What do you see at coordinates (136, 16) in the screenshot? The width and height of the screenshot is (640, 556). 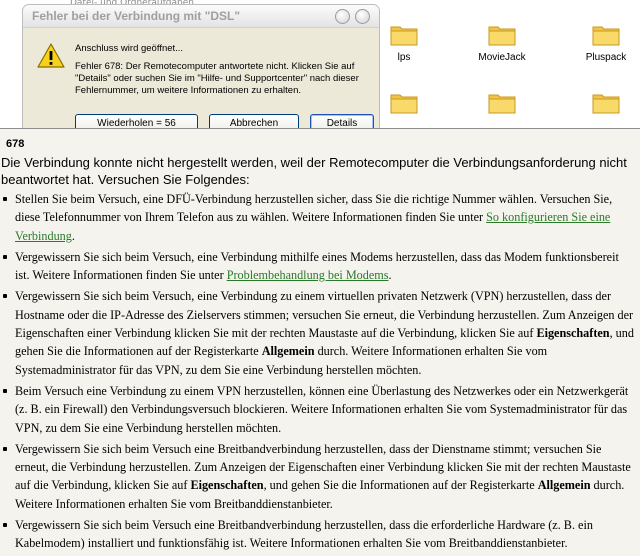 I see `dialog-title: Fehler bei der Verbindung mit "DSL"` at bounding box center [136, 16].